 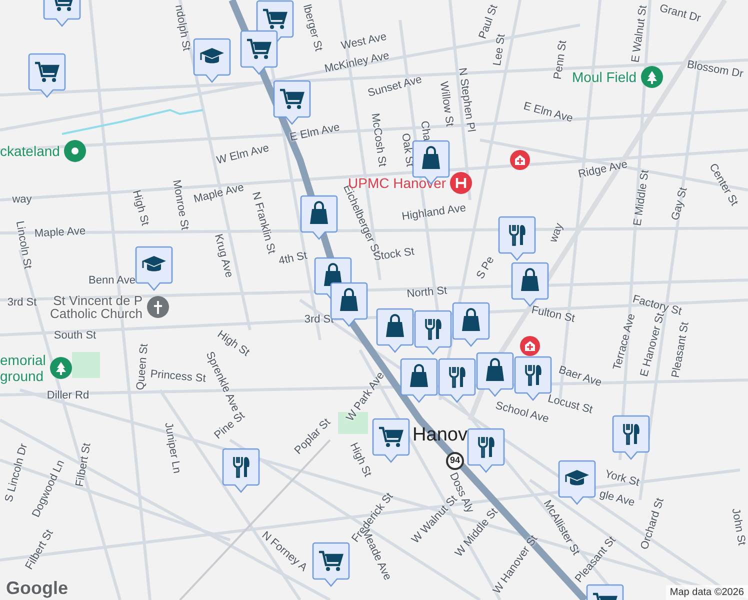 I want to click on street-label: S Lincoln Dr, so click(x=17, y=473).